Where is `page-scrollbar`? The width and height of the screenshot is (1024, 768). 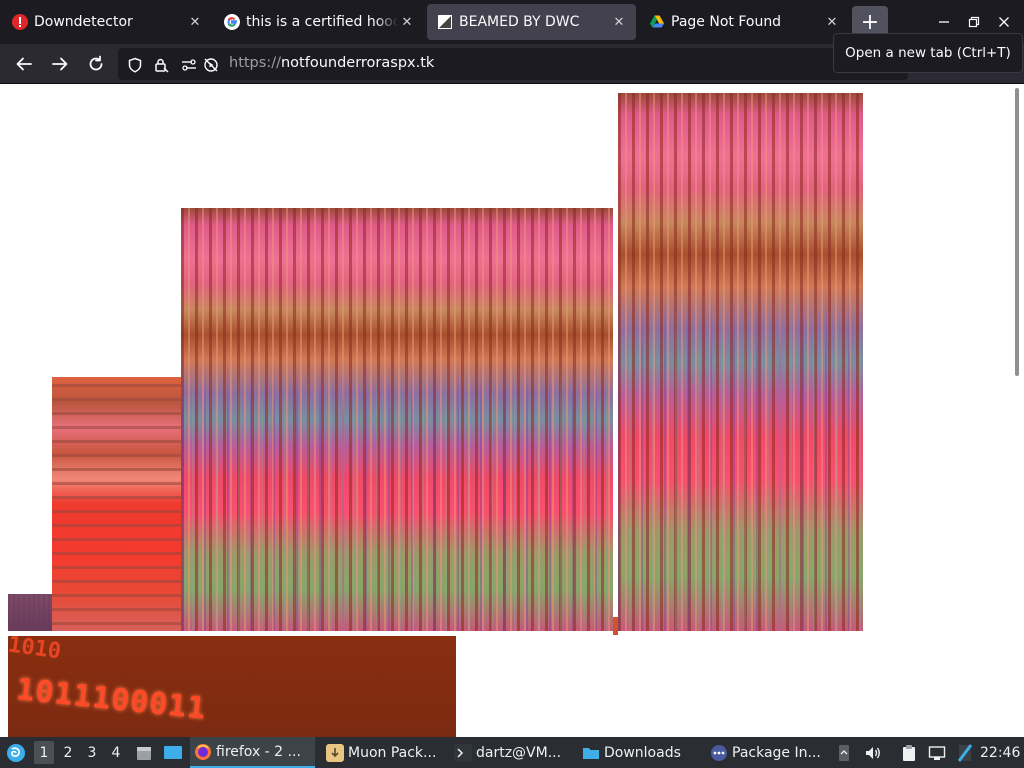 page-scrollbar is located at coordinates (1017, 232).